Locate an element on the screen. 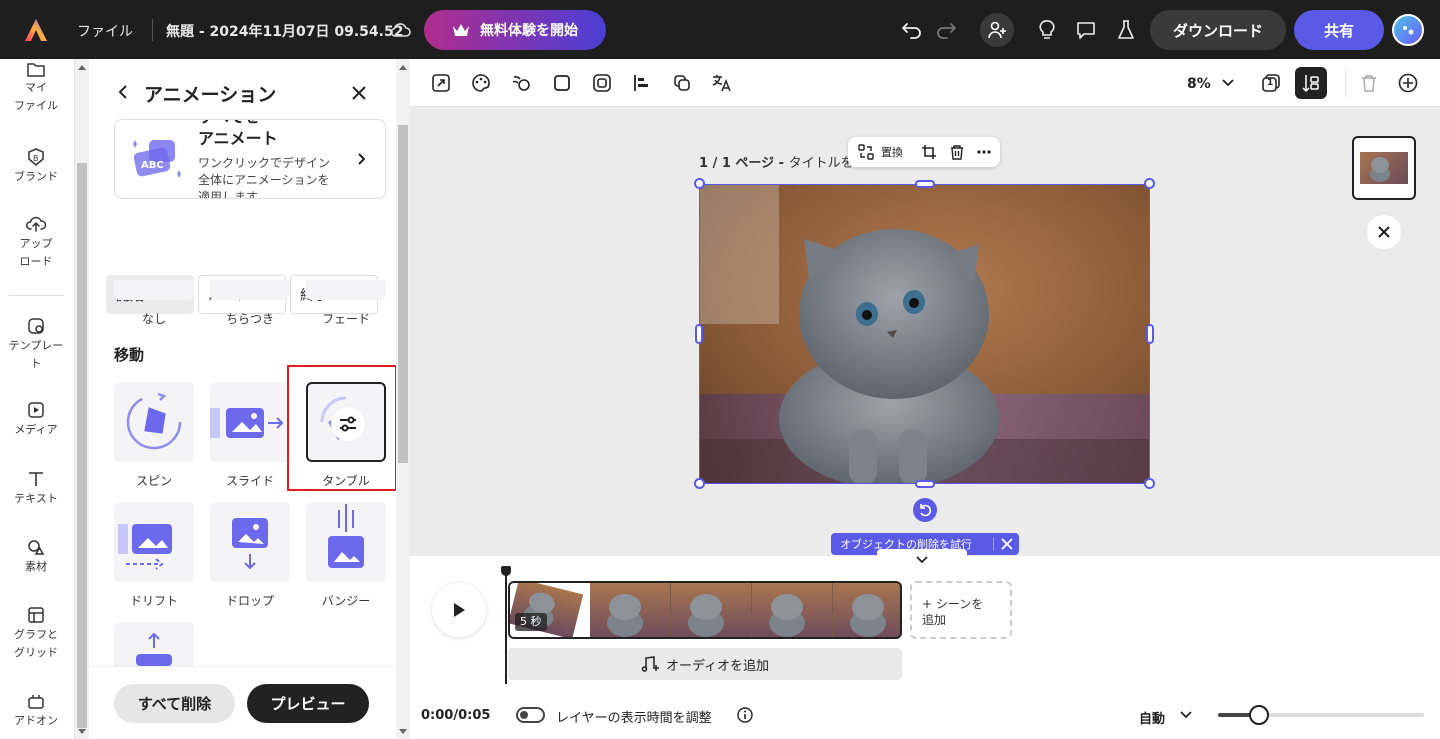 The height and width of the screenshot is (739, 1440). rotate-icon is located at coordinates (925, 510).